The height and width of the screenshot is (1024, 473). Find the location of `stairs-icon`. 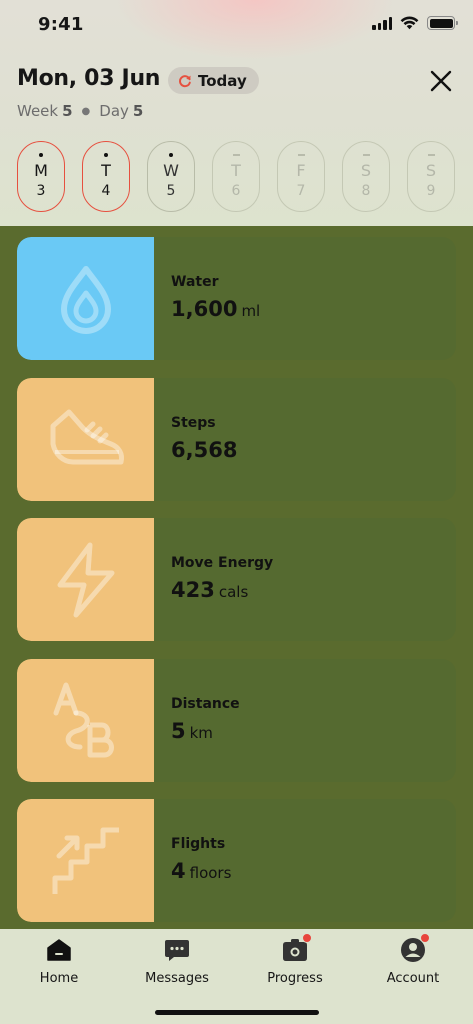

stairs-icon is located at coordinates (85, 860).